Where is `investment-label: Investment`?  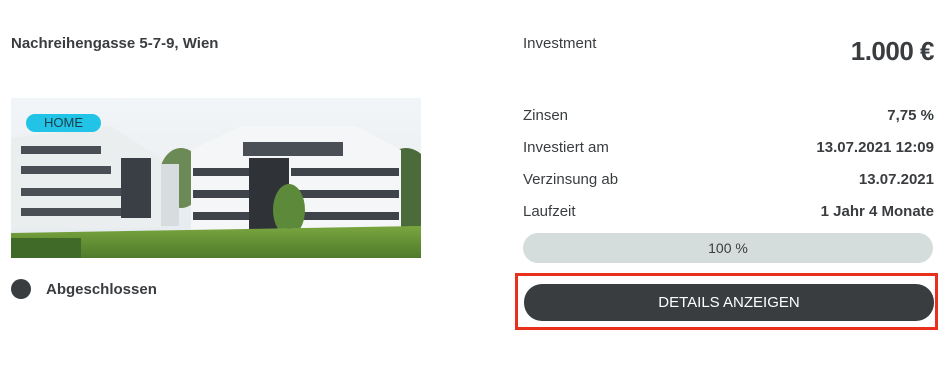 investment-label: Investment is located at coordinates (560, 43).